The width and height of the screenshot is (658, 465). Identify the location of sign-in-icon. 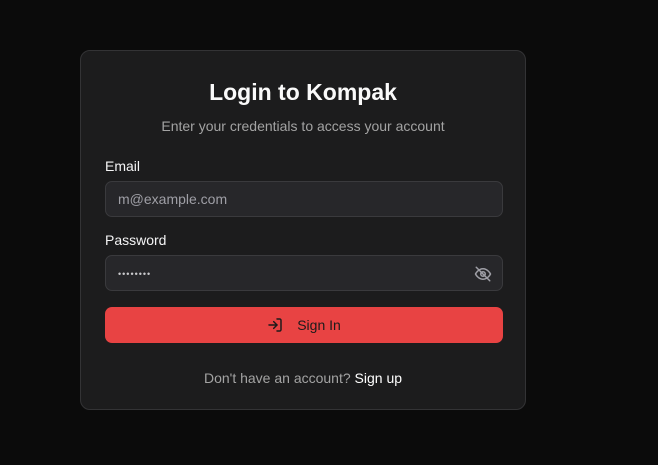
(275, 325).